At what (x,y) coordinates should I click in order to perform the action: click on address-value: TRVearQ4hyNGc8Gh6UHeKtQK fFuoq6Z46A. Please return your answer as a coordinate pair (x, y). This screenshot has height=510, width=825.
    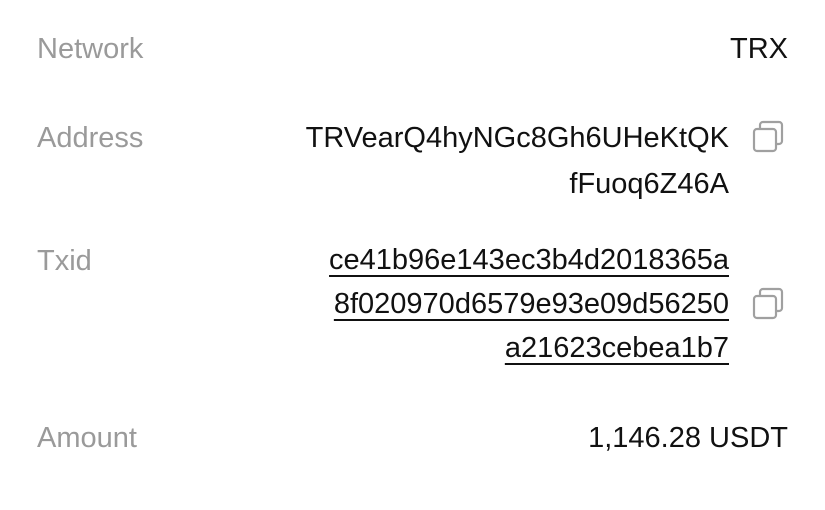
    Looking at the image, I should click on (517, 161).